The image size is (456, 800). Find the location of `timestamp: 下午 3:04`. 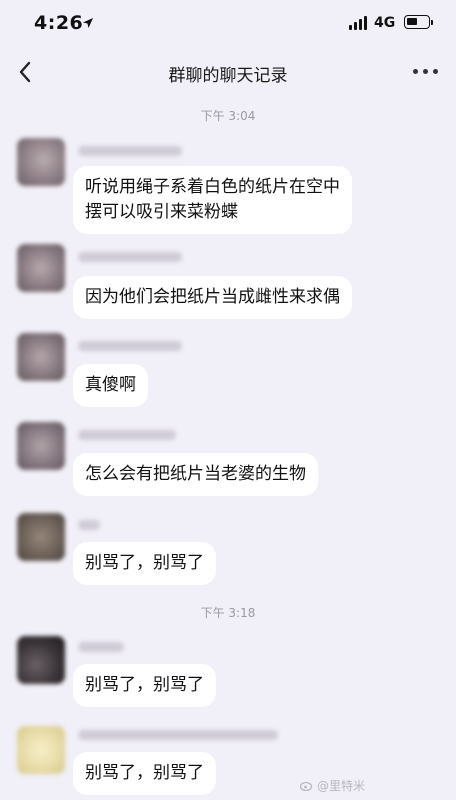

timestamp: 下午 3:04 is located at coordinates (228, 116).